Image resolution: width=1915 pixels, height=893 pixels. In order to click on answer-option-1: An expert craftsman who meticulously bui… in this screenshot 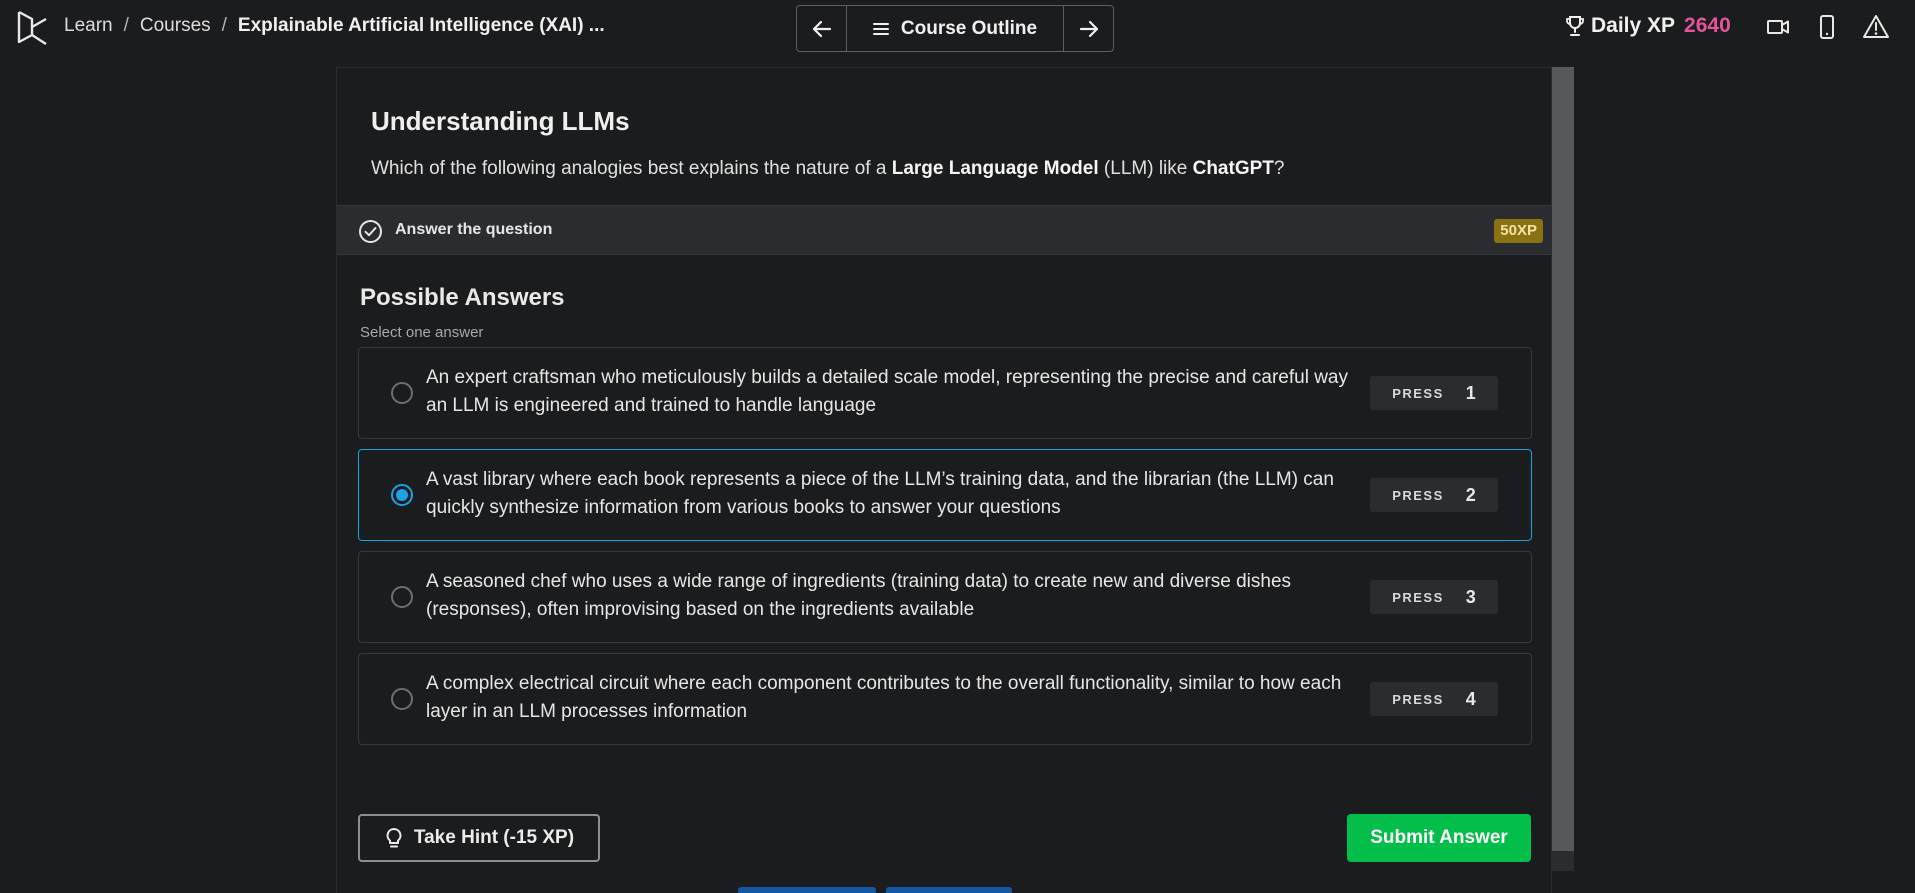, I will do `click(945, 393)`.